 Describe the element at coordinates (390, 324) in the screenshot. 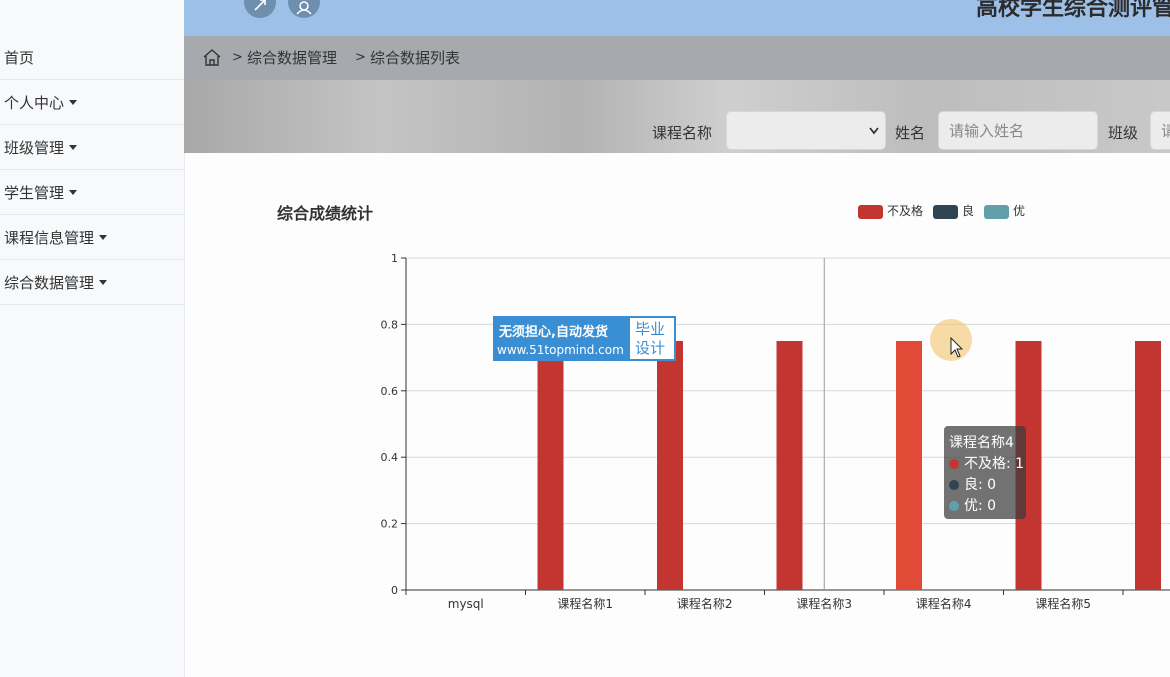

I see `y-tick-label: 0.8` at that location.